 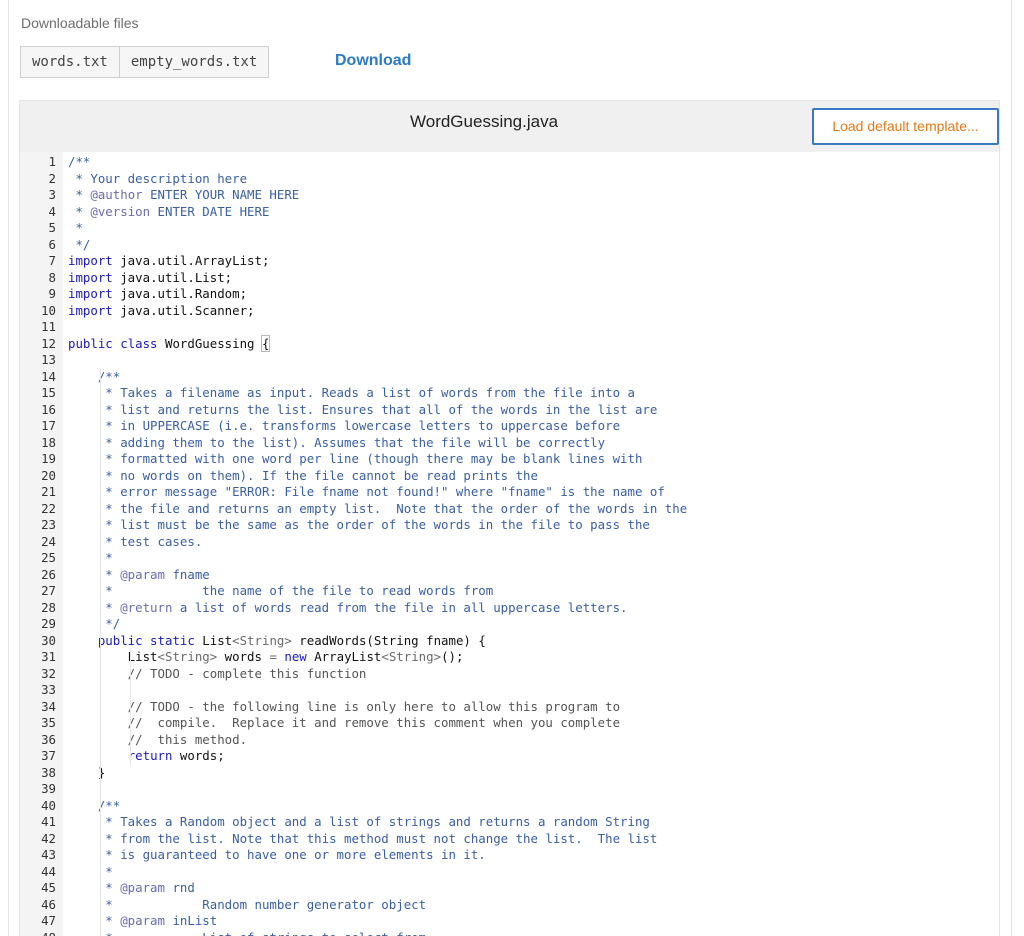 What do you see at coordinates (48, 508) in the screenshot?
I see `line-number: 22` at bounding box center [48, 508].